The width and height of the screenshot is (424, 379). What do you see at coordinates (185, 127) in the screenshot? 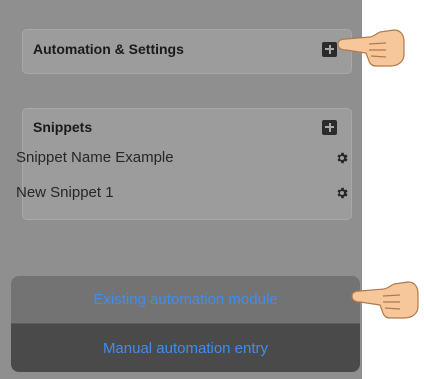
I see `snippets-header: Snippets` at bounding box center [185, 127].